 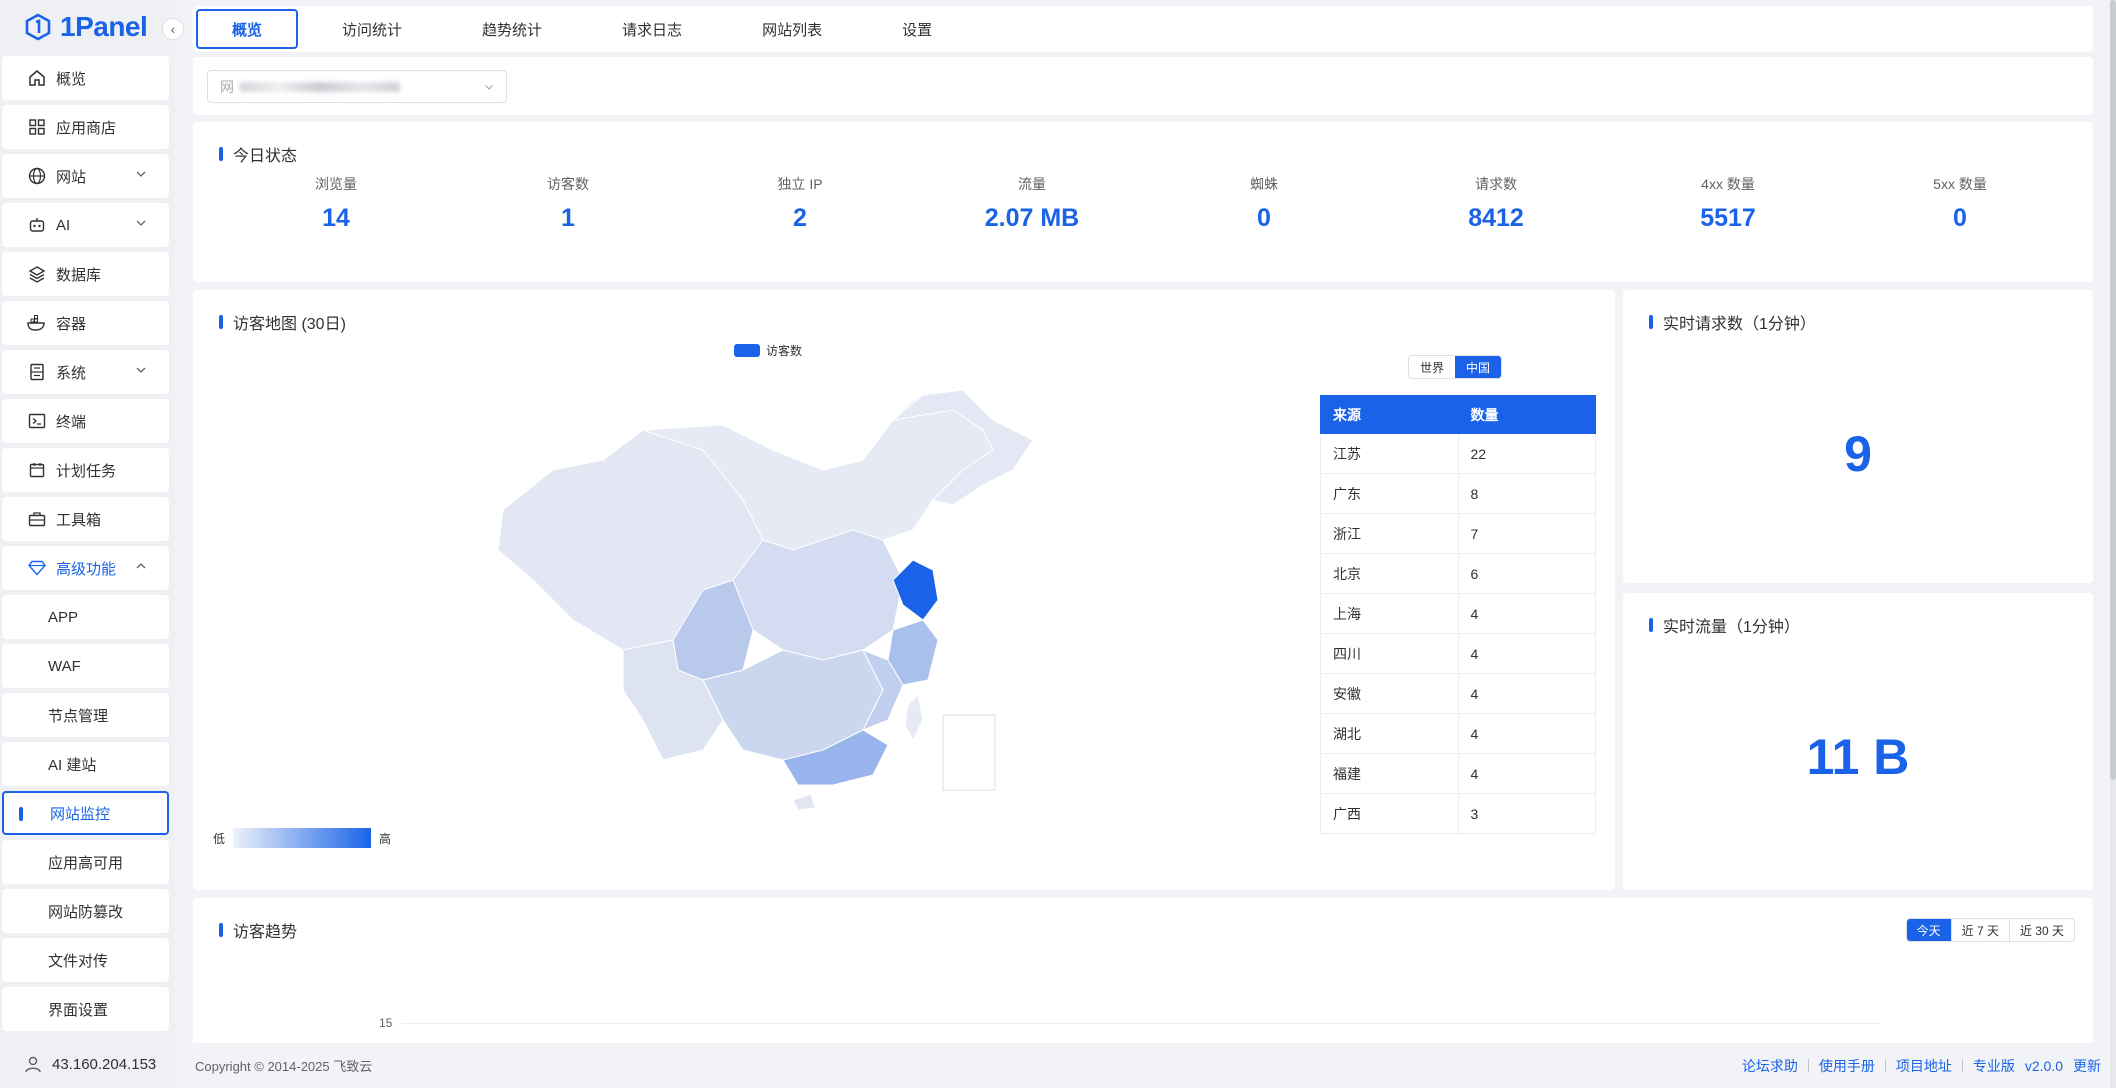 I want to click on realtime-traffic-value: 11 B, so click(x=1858, y=757).